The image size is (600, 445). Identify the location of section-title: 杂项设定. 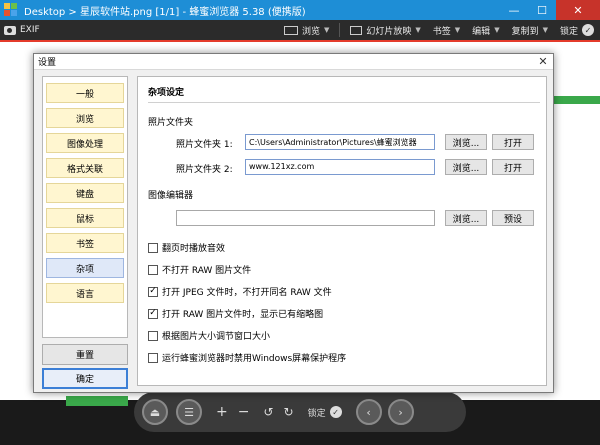
(166, 93).